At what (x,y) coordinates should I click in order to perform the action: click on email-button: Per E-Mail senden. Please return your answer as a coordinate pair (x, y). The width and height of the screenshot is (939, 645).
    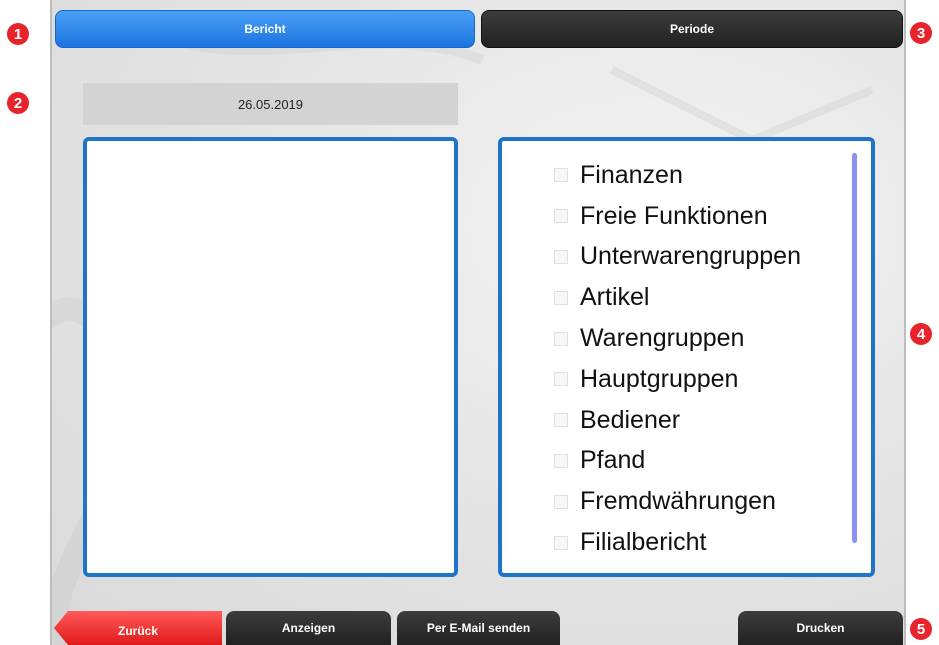
    Looking at the image, I should click on (478, 628).